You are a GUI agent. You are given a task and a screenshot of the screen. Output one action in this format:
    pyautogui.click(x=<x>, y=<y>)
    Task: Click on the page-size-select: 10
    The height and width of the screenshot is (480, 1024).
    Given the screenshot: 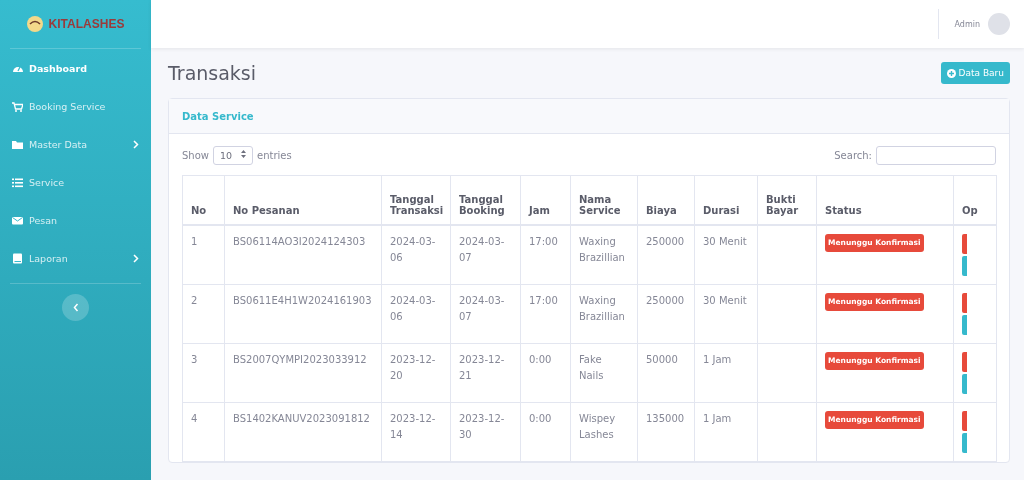 What is the action you would take?
    pyautogui.click(x=233, y=155)
    